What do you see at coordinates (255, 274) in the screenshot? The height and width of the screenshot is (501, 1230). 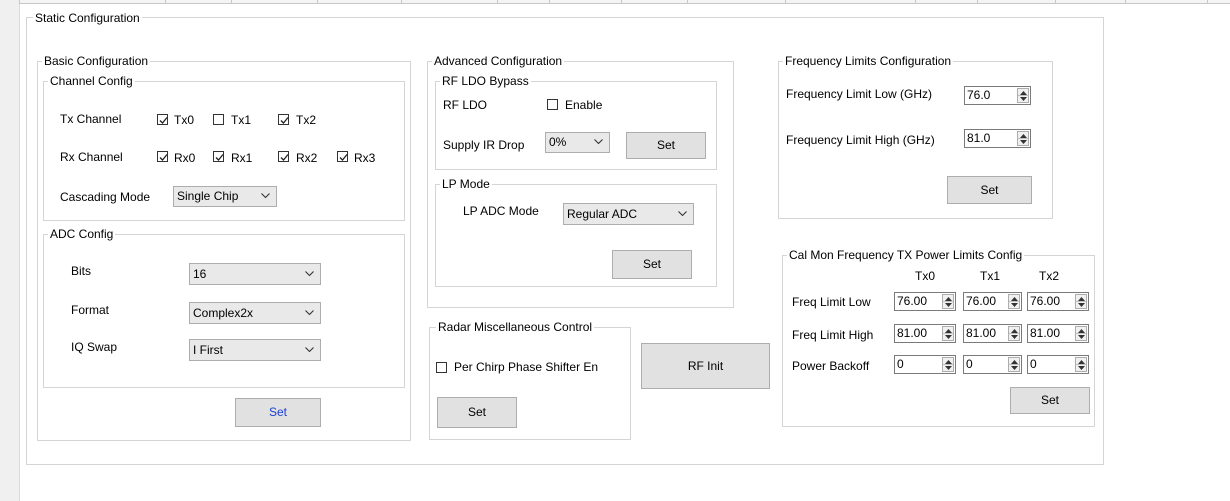 I see `bits-select: 16` at bounding box center [255, 274].